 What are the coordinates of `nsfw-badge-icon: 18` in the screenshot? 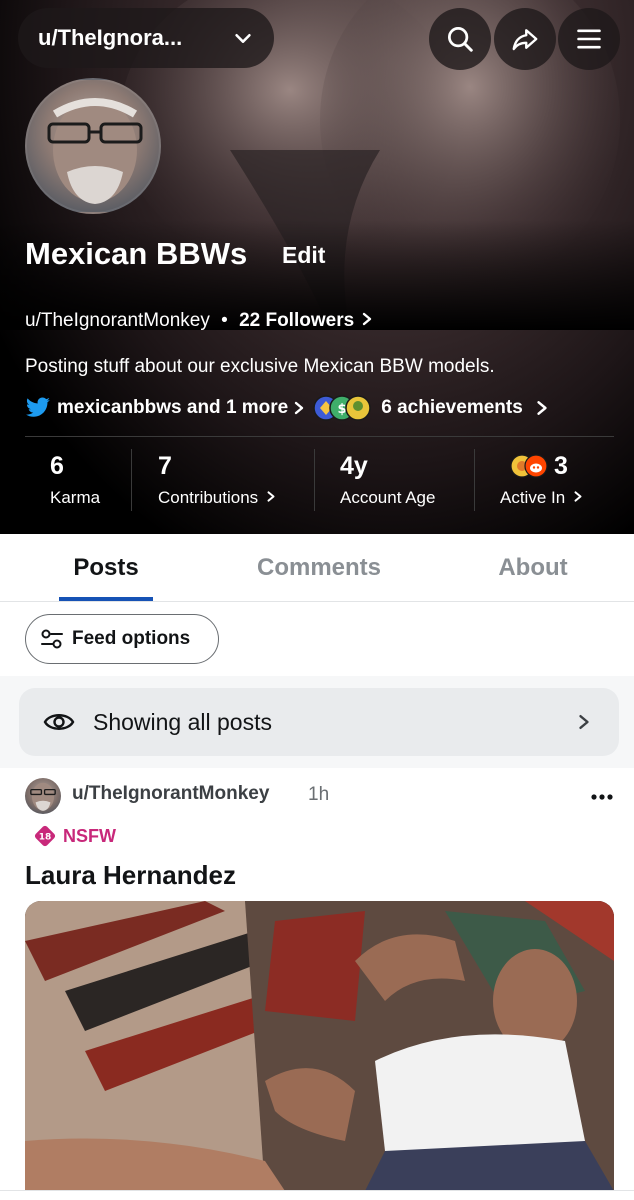 It's located at (45, 836).